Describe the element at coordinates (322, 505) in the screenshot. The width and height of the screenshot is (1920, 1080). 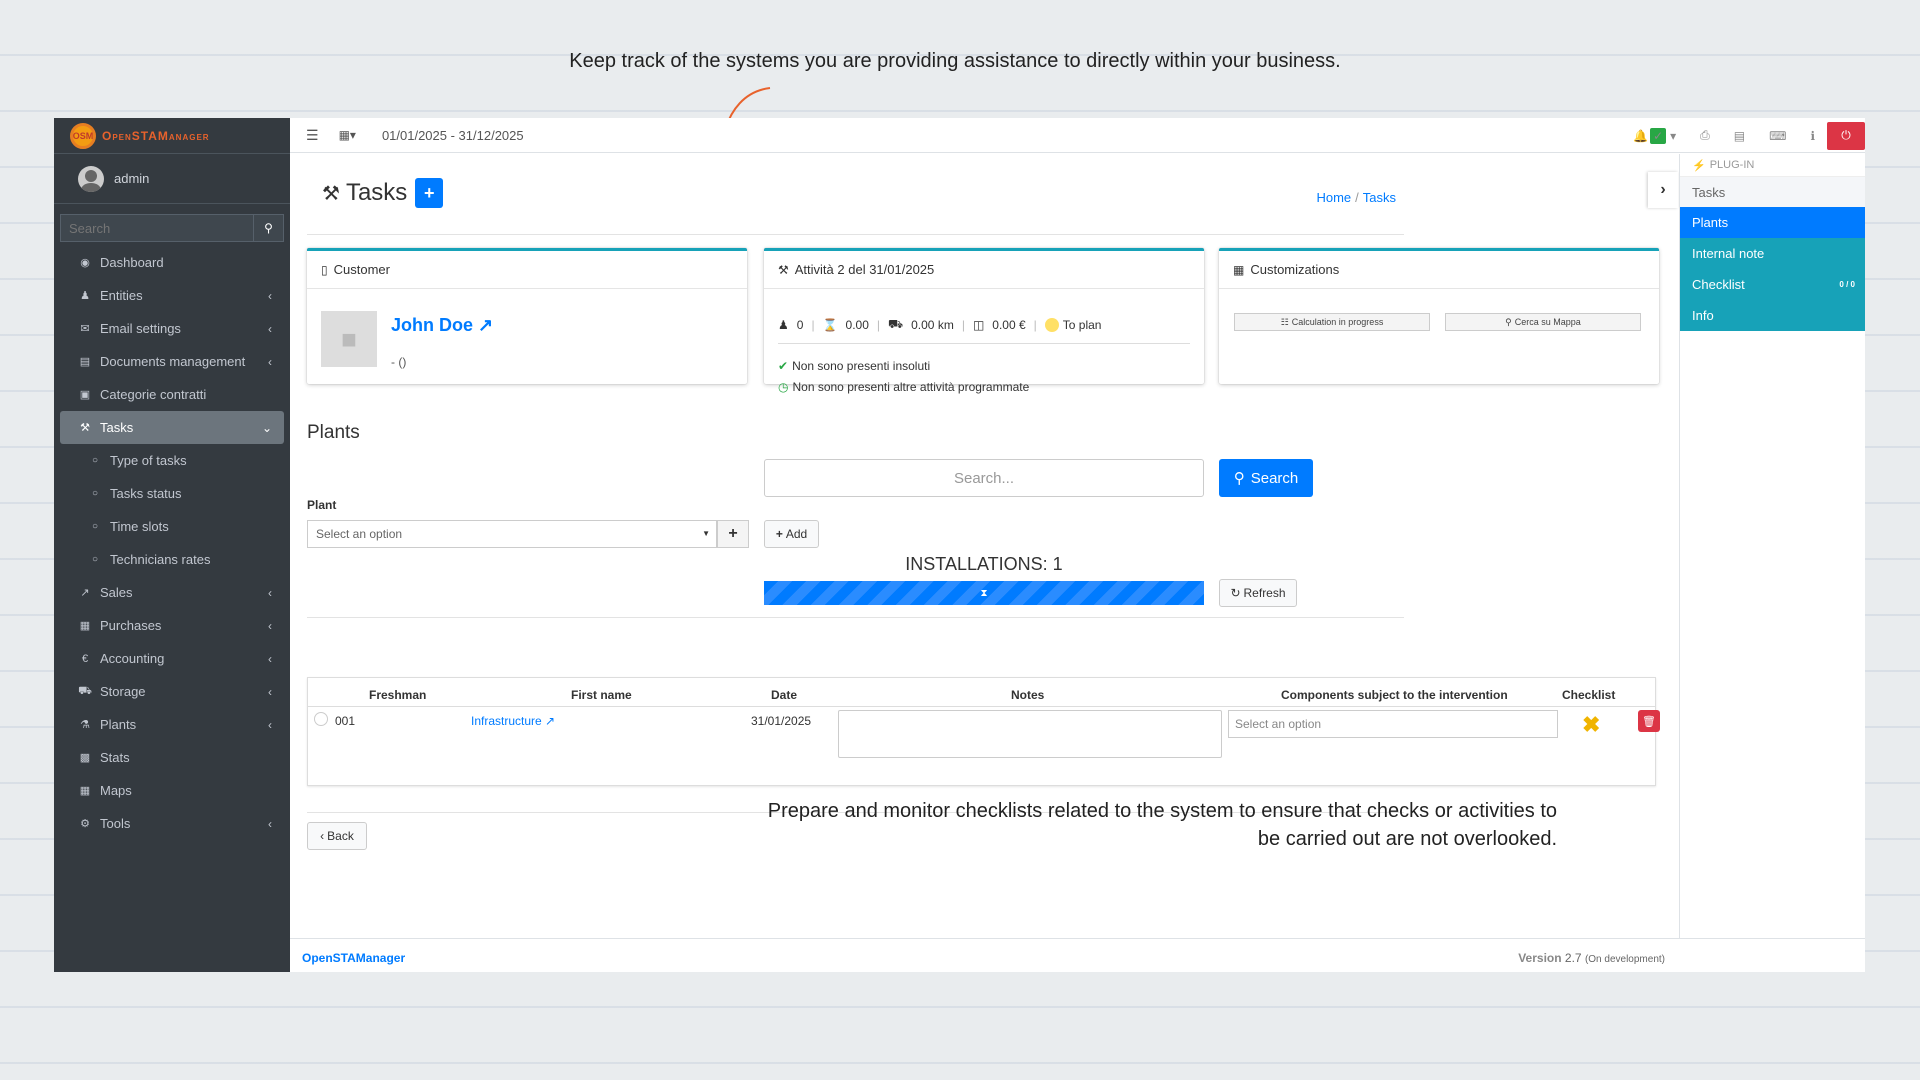
I see `plant-label: Plant` at that location.